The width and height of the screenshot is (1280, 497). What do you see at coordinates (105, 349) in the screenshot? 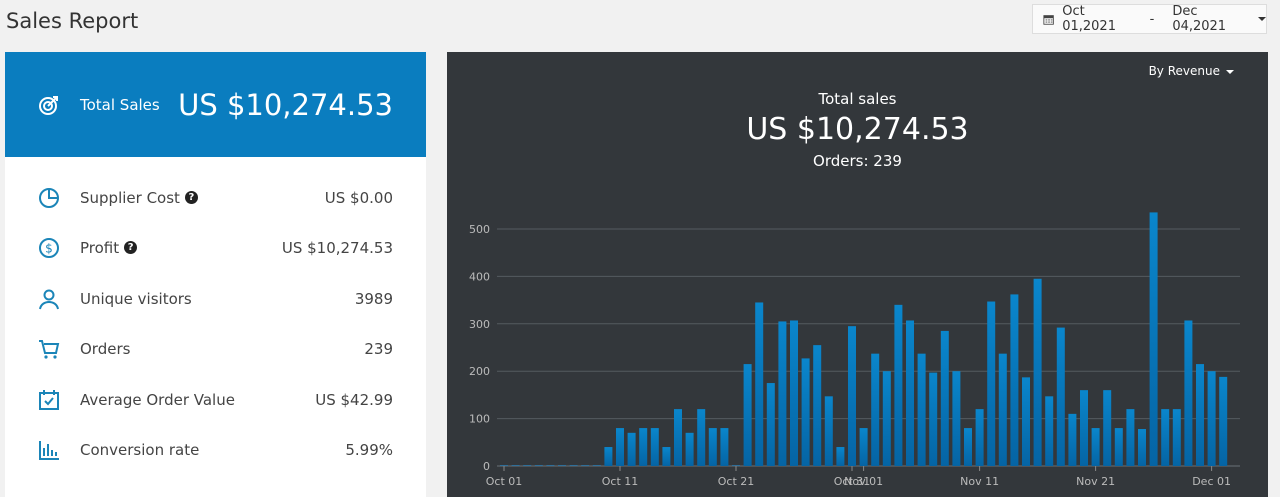
I see `metric-label-text: Orders` at bounding box center [105, 349].